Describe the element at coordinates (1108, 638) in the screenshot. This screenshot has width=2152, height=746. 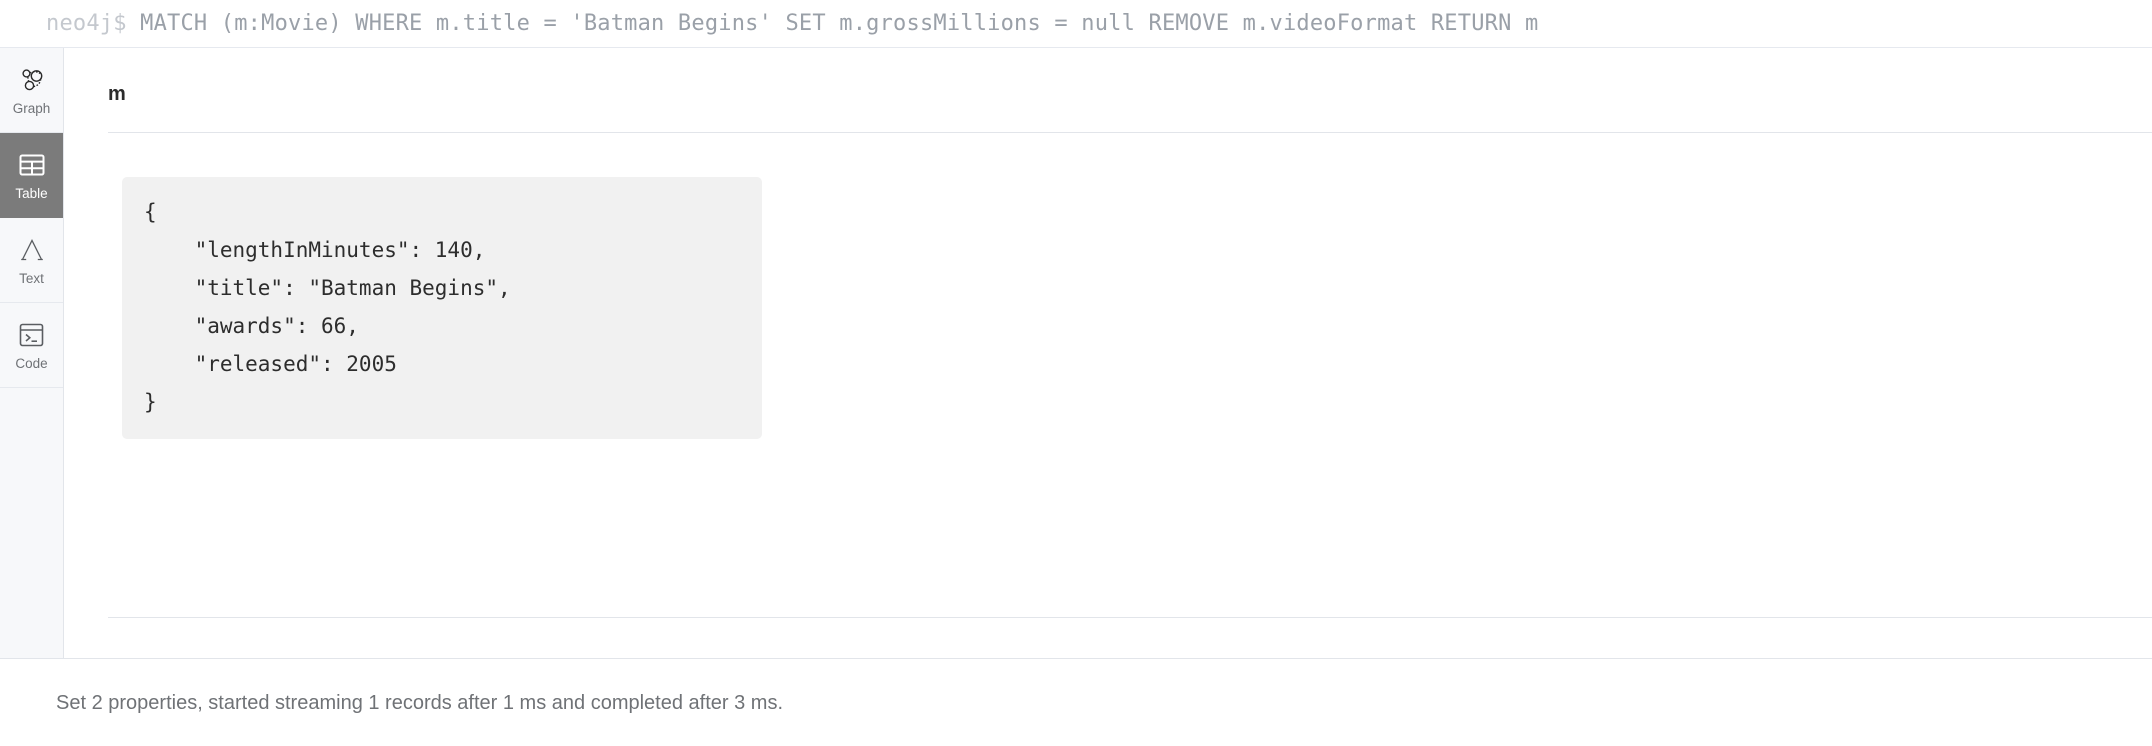
I see `footer-spacer` at that location.